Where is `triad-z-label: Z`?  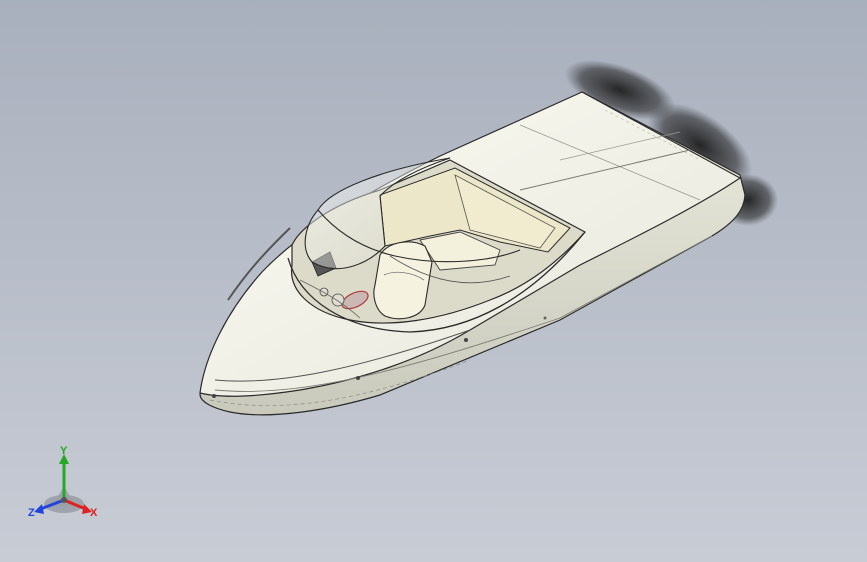
triad-z-label: Z is located at coordinates (31, 513).